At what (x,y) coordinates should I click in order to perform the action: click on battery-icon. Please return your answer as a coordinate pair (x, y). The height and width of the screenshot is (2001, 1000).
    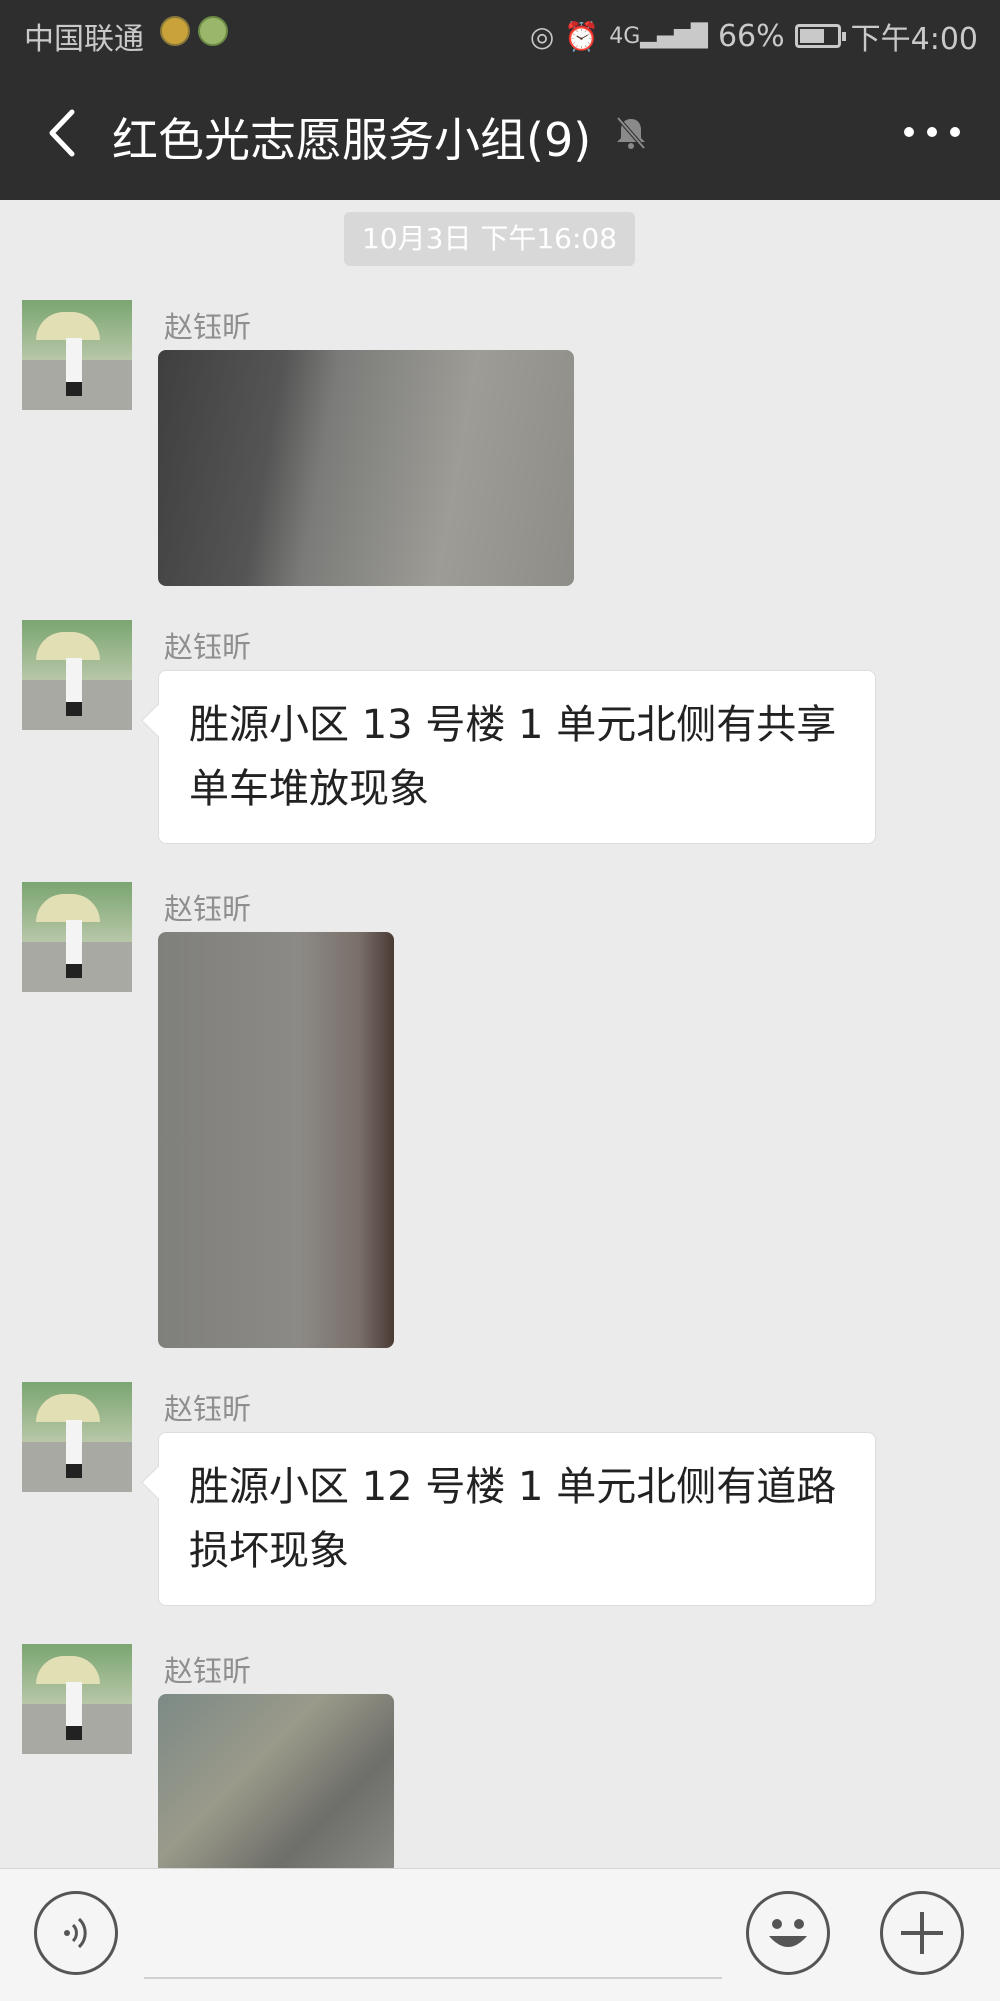
    Looking at the image, I should click on (820, 36).